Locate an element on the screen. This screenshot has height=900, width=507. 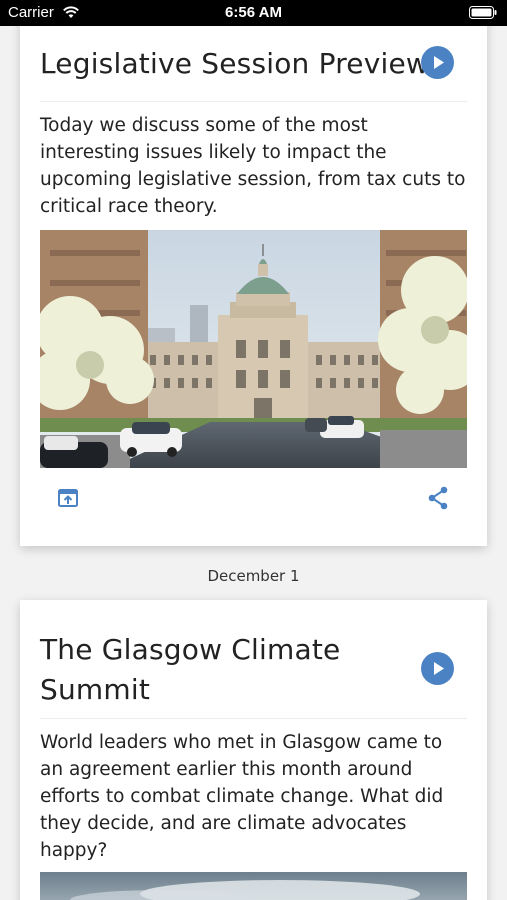
share-icon is located at coordinates (438, 498).